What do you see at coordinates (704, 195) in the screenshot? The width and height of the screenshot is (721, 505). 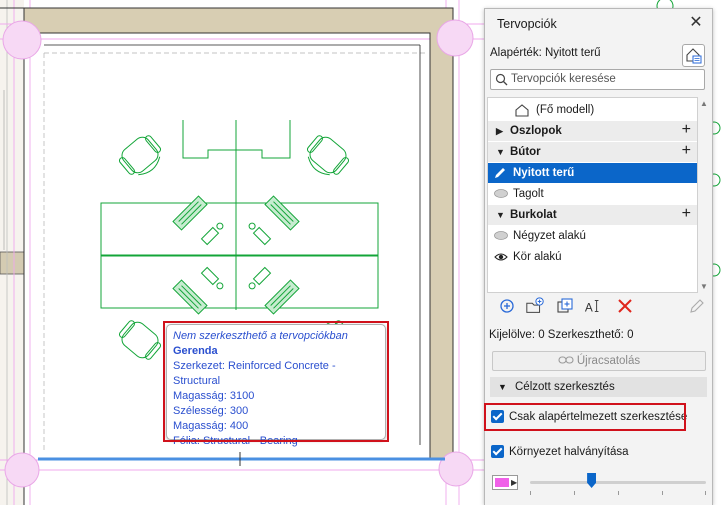 I see `tree-scrollbar: ▲ ▼` at bounding box center [704, 195].